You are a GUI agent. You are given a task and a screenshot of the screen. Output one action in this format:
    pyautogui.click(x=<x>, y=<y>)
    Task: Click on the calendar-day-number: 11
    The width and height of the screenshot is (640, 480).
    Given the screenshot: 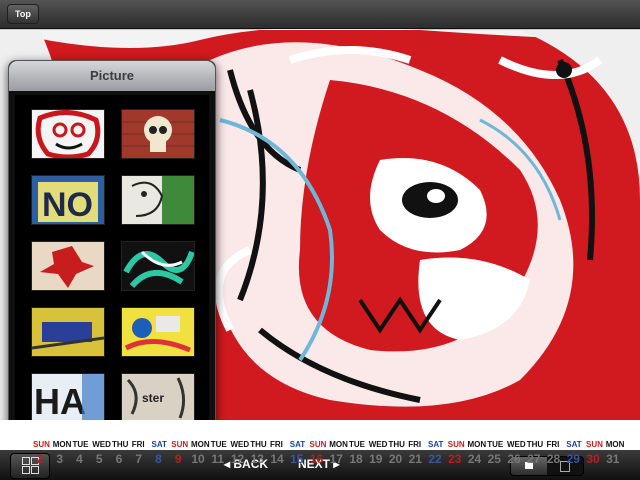 What is the action you would take?
    pyautogui.click(x=218, y=459)
    